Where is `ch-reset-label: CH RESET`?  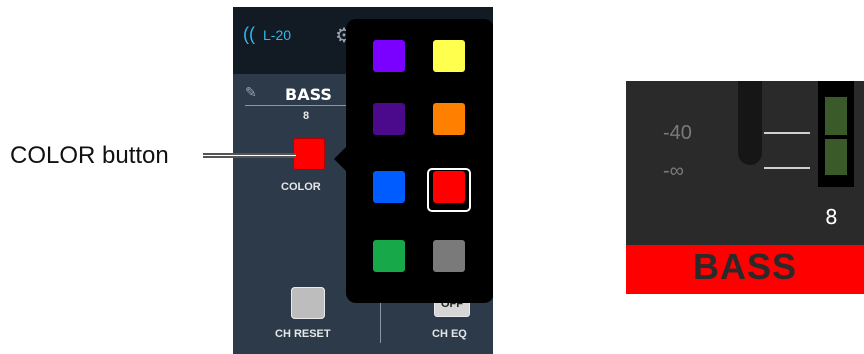
ch-reset-label: CH RESET is located at coordinates (303, 334).